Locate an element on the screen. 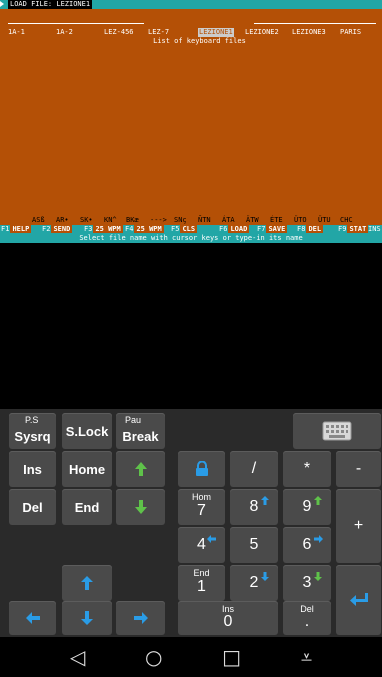 The width and height of the screenshot is (382, 677). function-key-f4: F4 25 WPM is located at coordinates (144, 229).